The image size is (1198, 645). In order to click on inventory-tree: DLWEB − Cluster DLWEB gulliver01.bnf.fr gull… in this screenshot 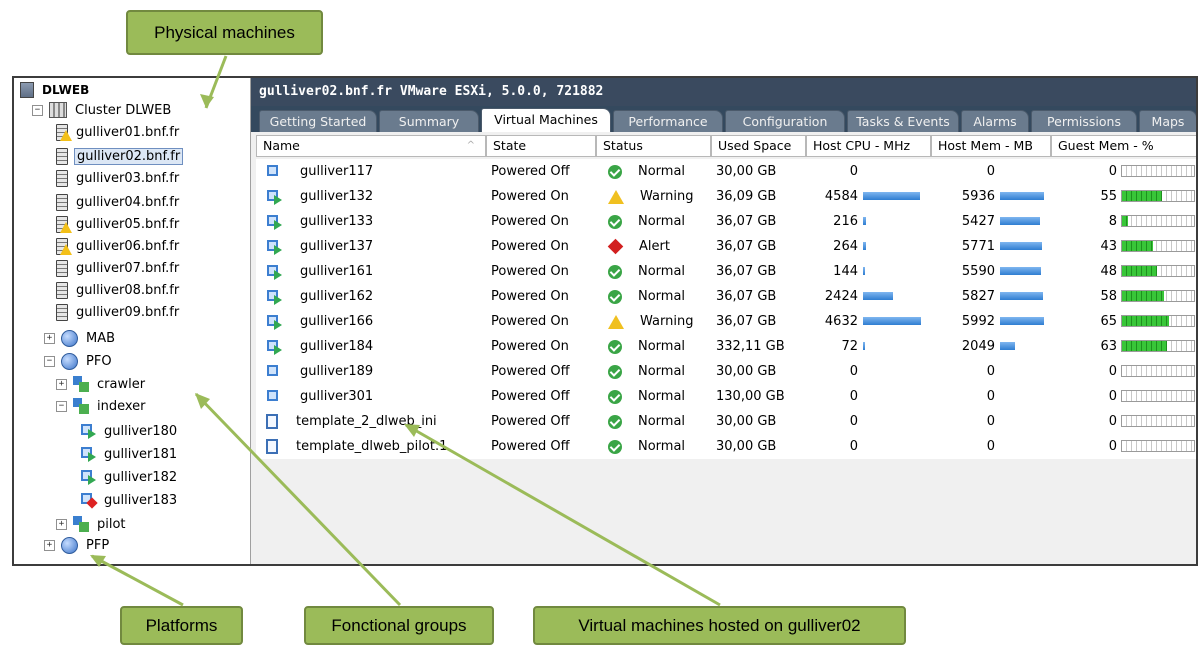, I will do `click(132, 321)`.